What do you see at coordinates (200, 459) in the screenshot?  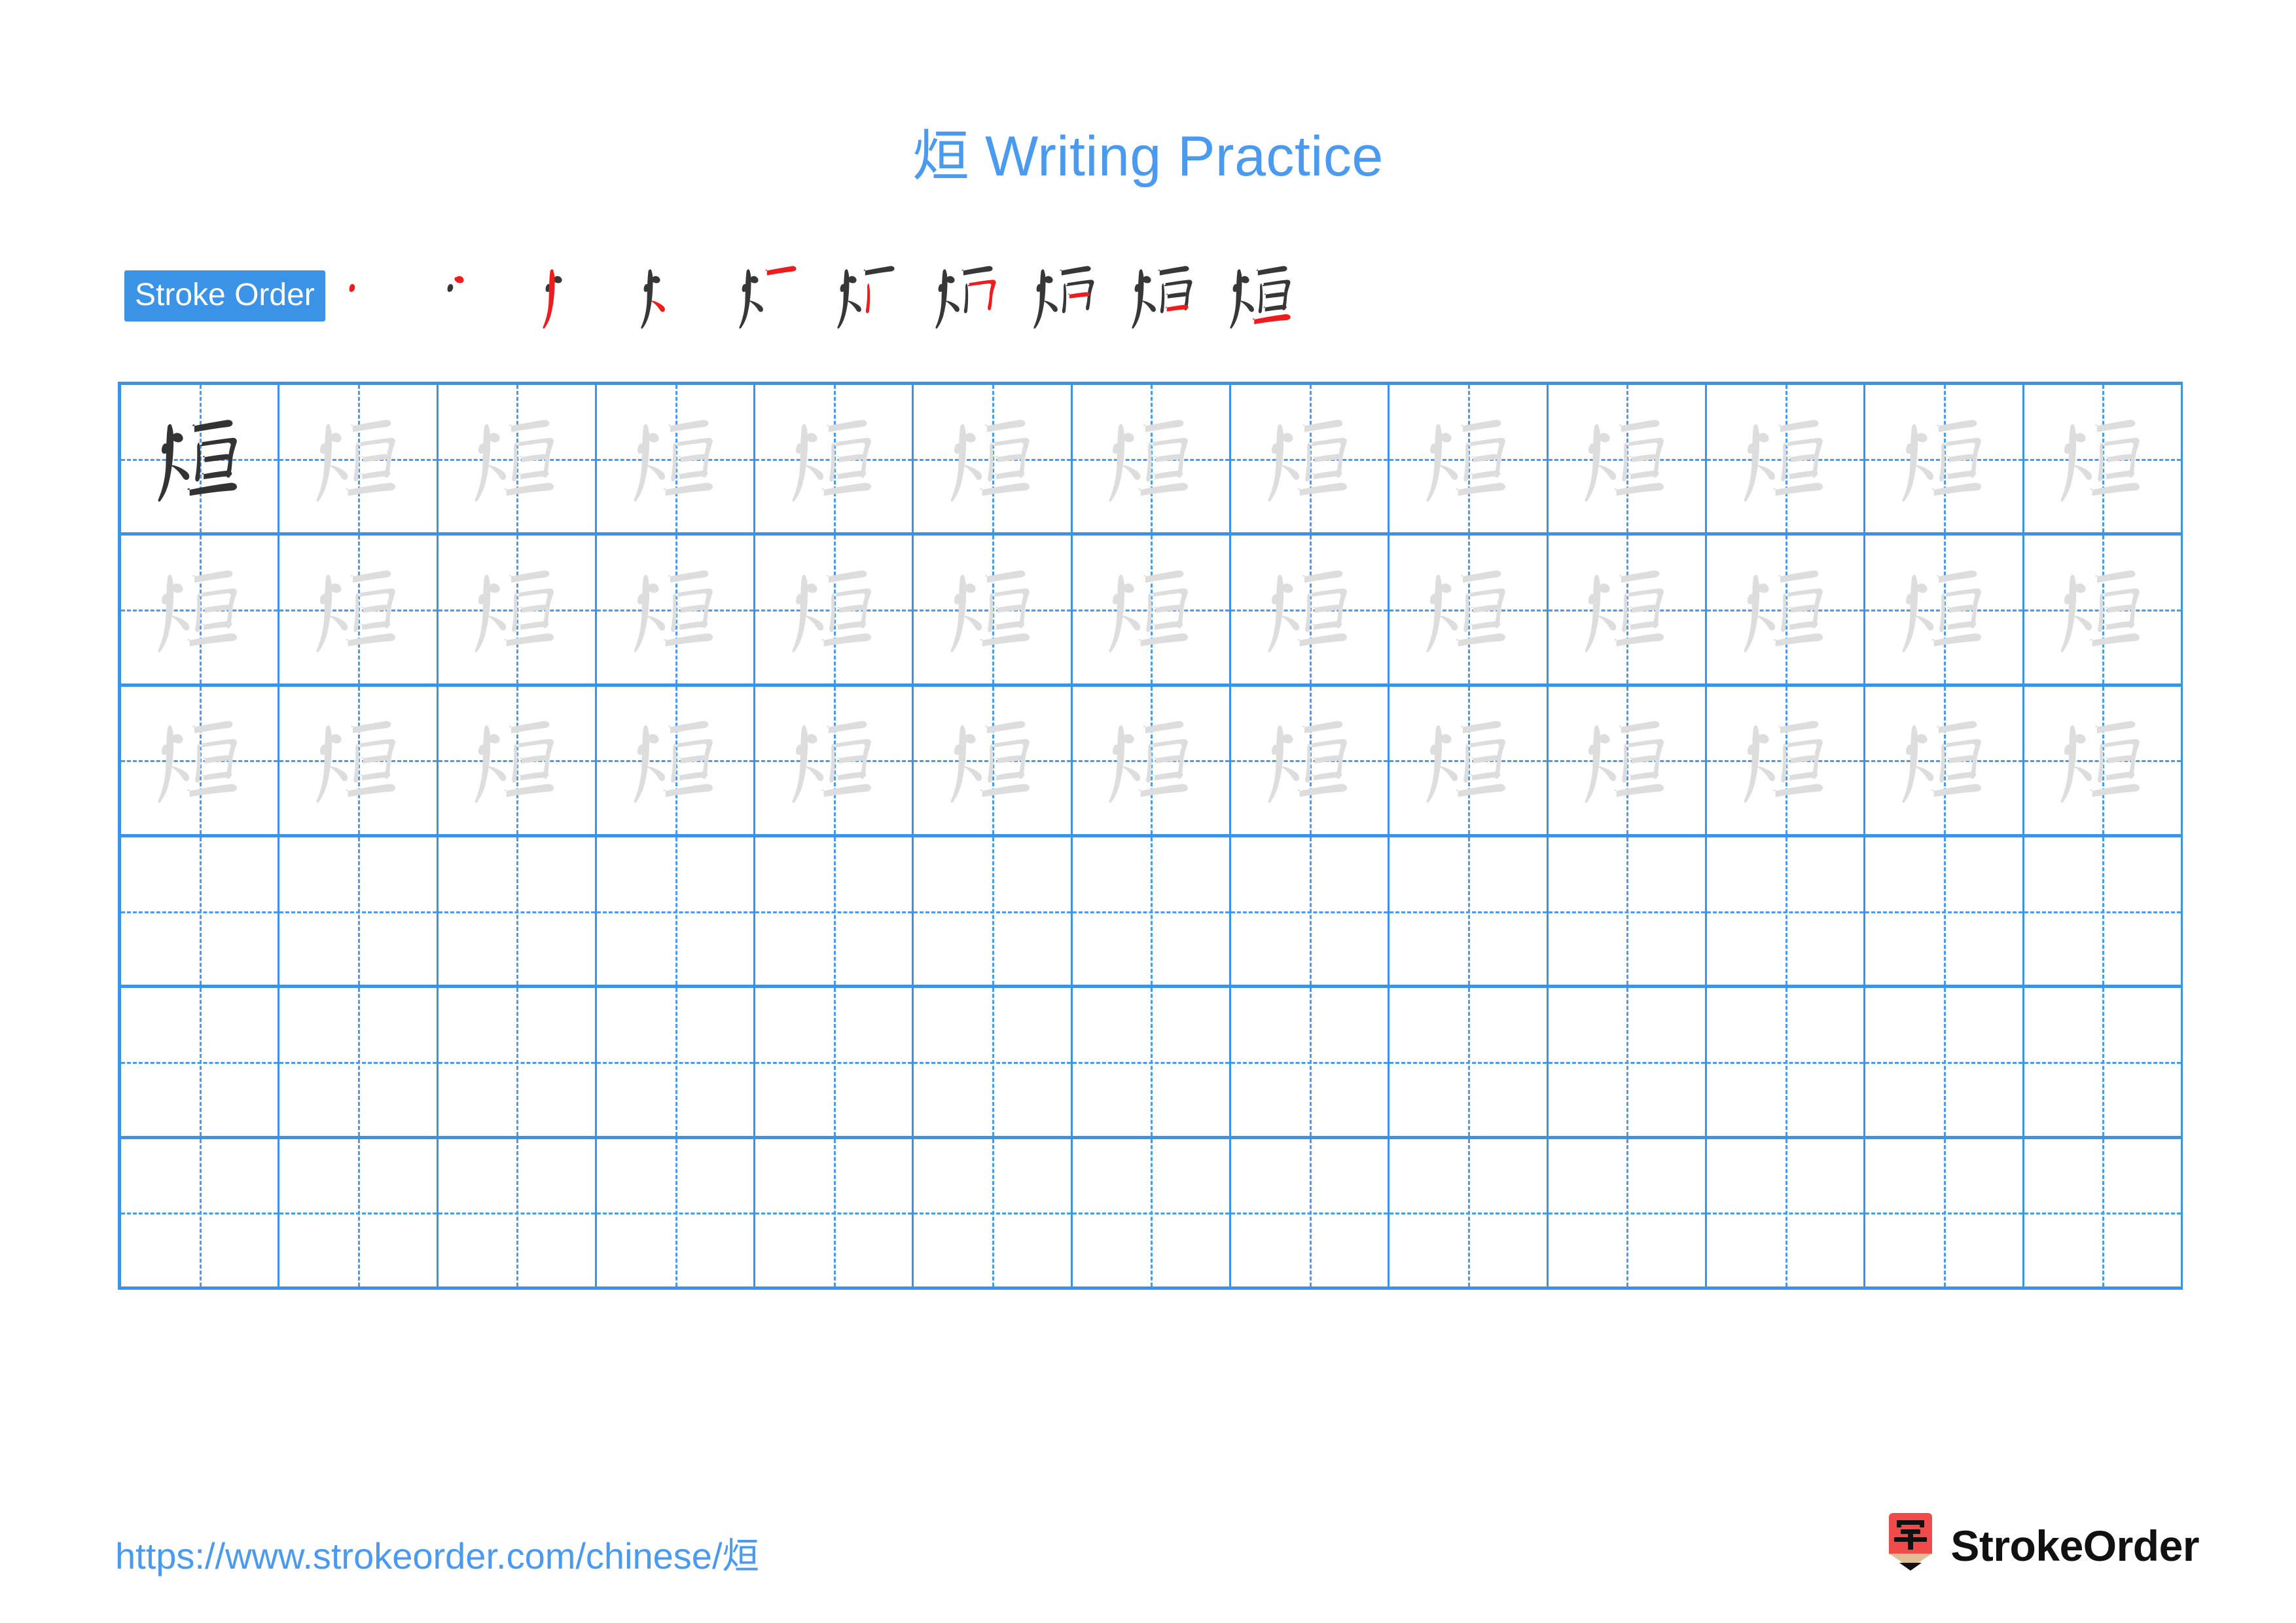 I see `practice-cell-model` at bounding box center [200, 459].